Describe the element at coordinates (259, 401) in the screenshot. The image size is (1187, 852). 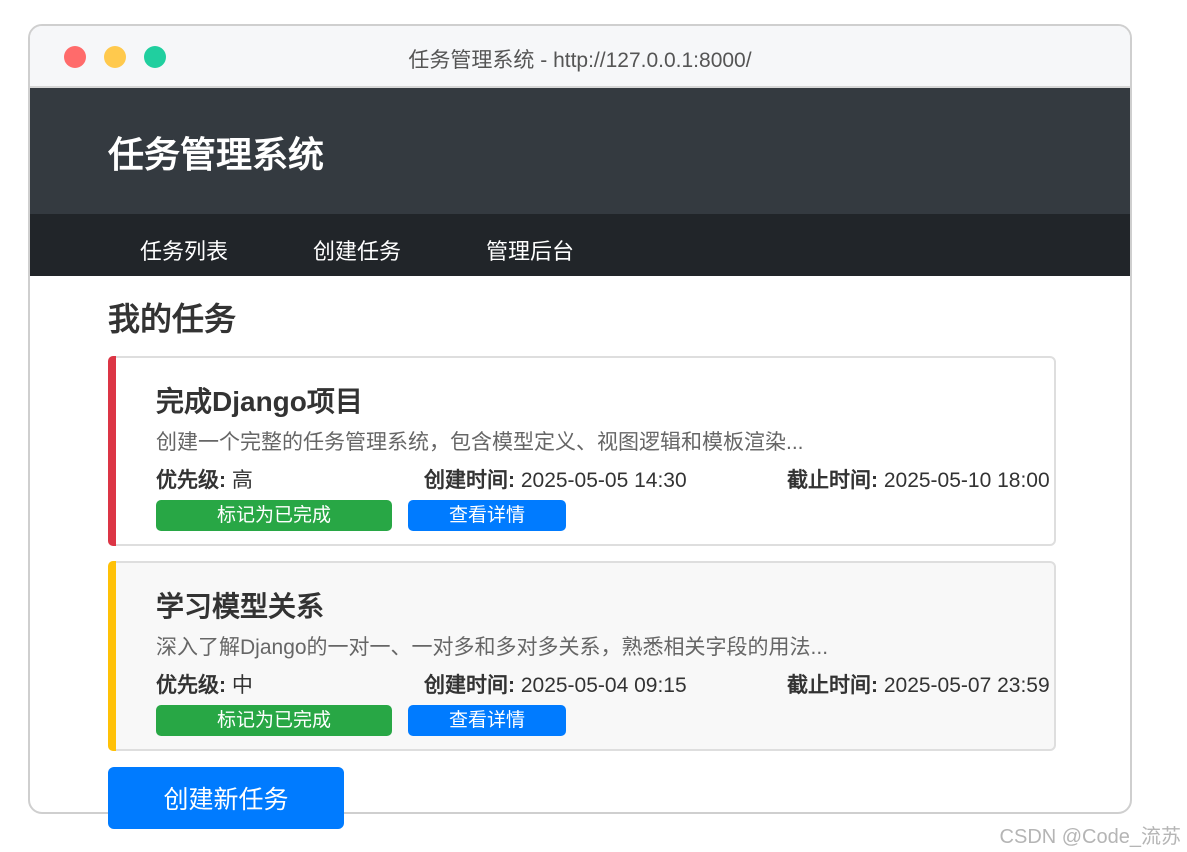
I see `task-title: 完成Django项目` at that location.